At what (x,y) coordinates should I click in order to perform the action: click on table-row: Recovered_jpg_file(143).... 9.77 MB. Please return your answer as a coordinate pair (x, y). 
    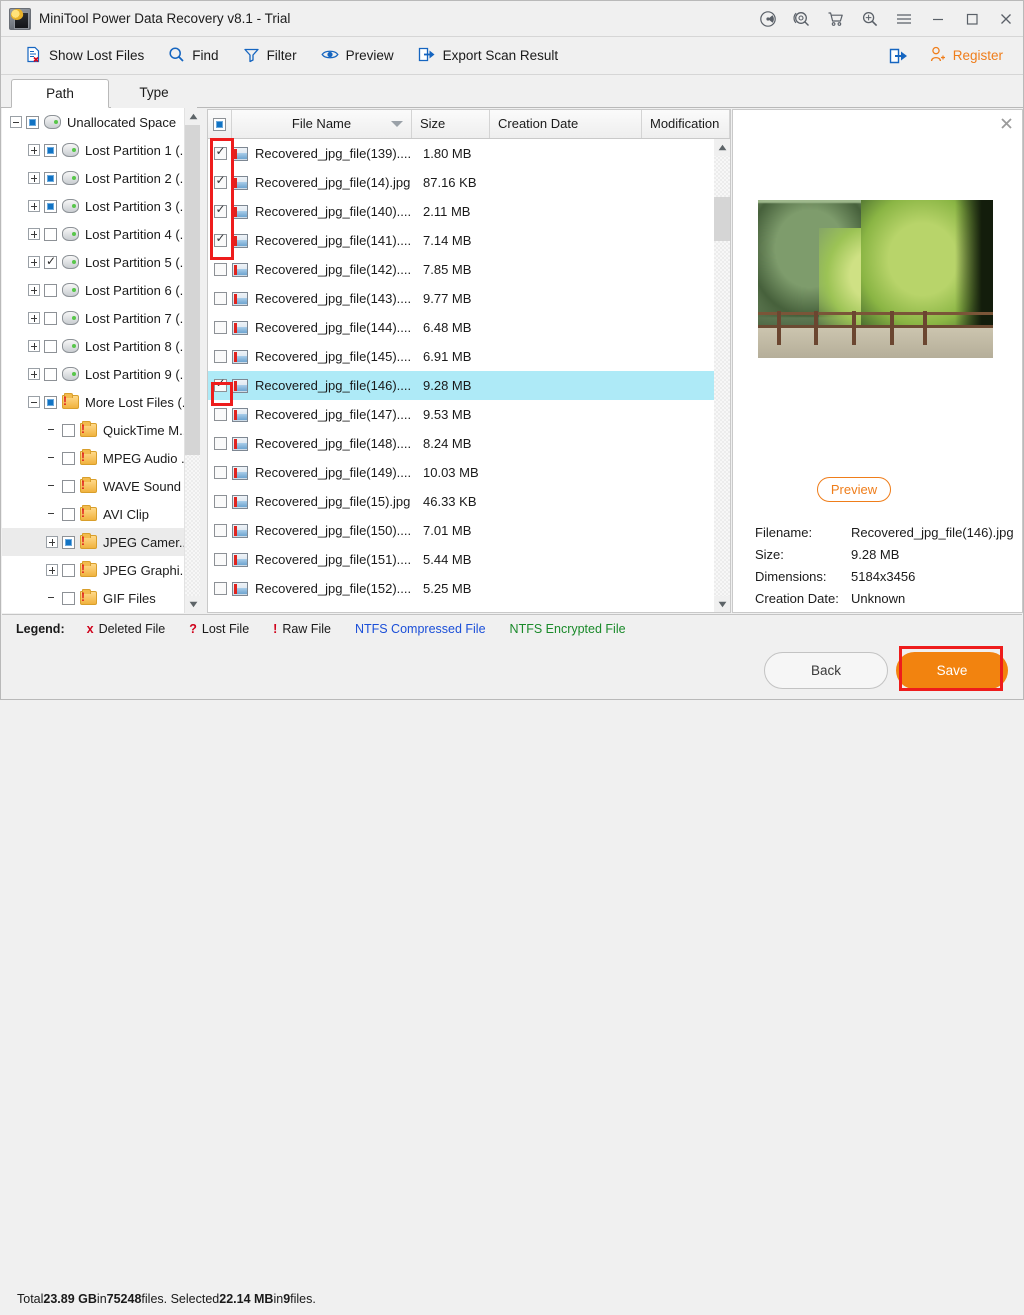
    Looking at the image, I should click on (461, 298).